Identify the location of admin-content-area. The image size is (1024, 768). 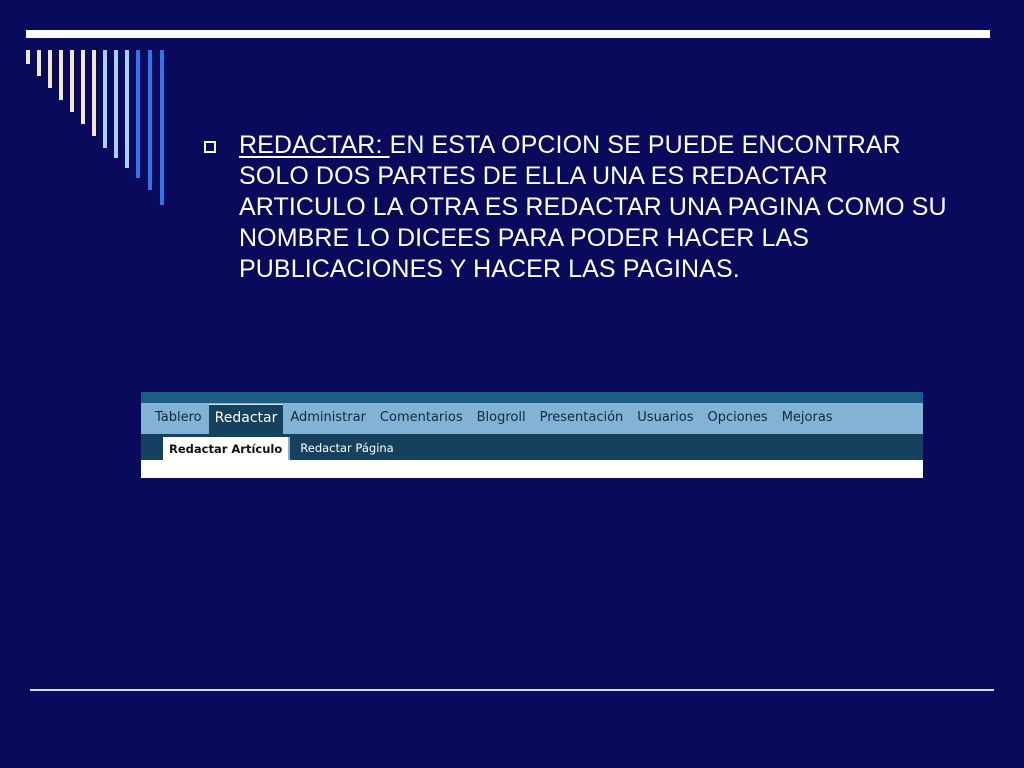
(532, 469).